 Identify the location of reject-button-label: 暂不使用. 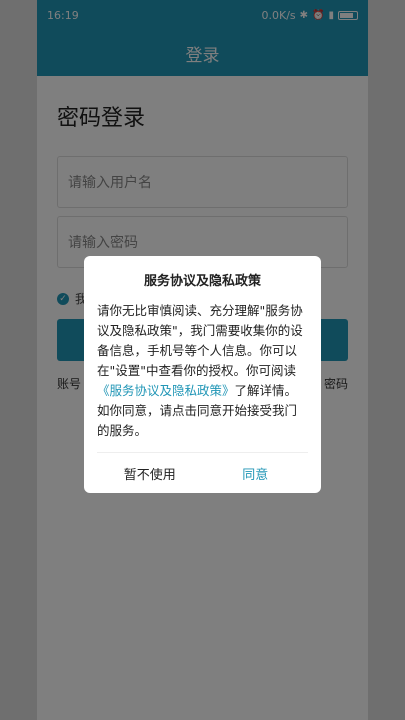
(149, 475).